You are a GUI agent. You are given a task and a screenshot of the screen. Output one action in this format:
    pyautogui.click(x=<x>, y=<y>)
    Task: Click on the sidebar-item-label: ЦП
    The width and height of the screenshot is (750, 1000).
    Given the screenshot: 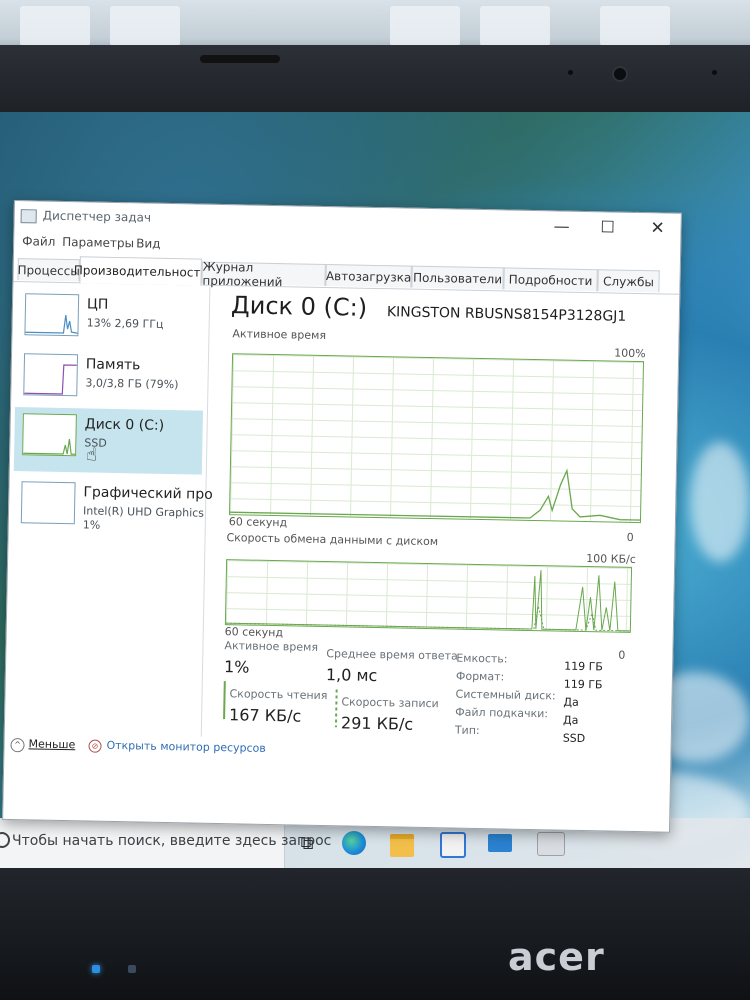 What is the action you would take?
    pyautogui.click(x=97, y=304)
    